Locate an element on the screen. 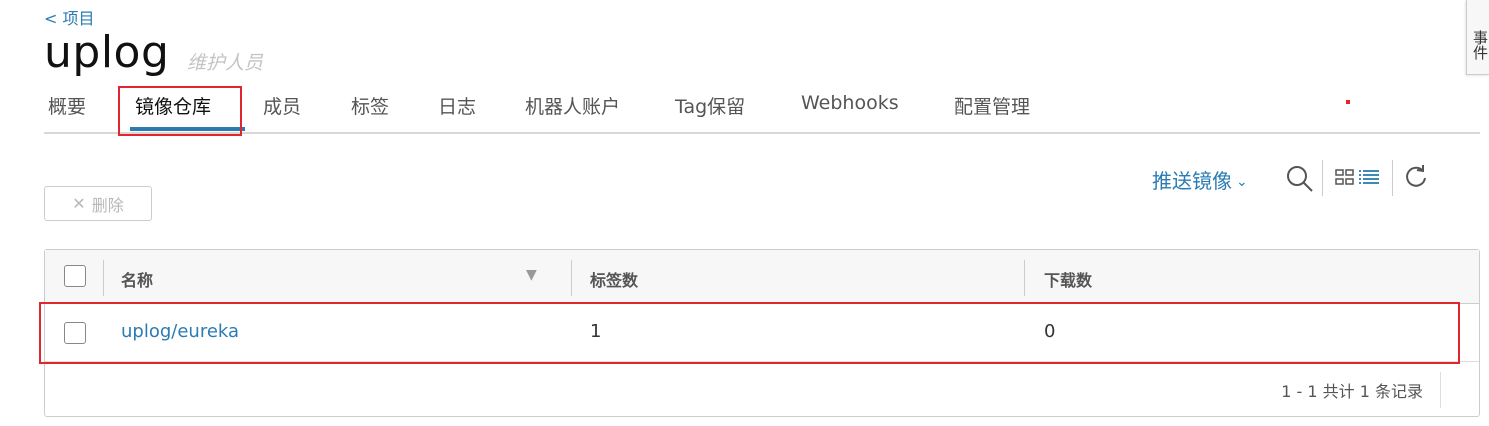 This screenshot has width=1489, height=426. tab-tag-retention: Tag保留 is located at coordinates (710, 105).